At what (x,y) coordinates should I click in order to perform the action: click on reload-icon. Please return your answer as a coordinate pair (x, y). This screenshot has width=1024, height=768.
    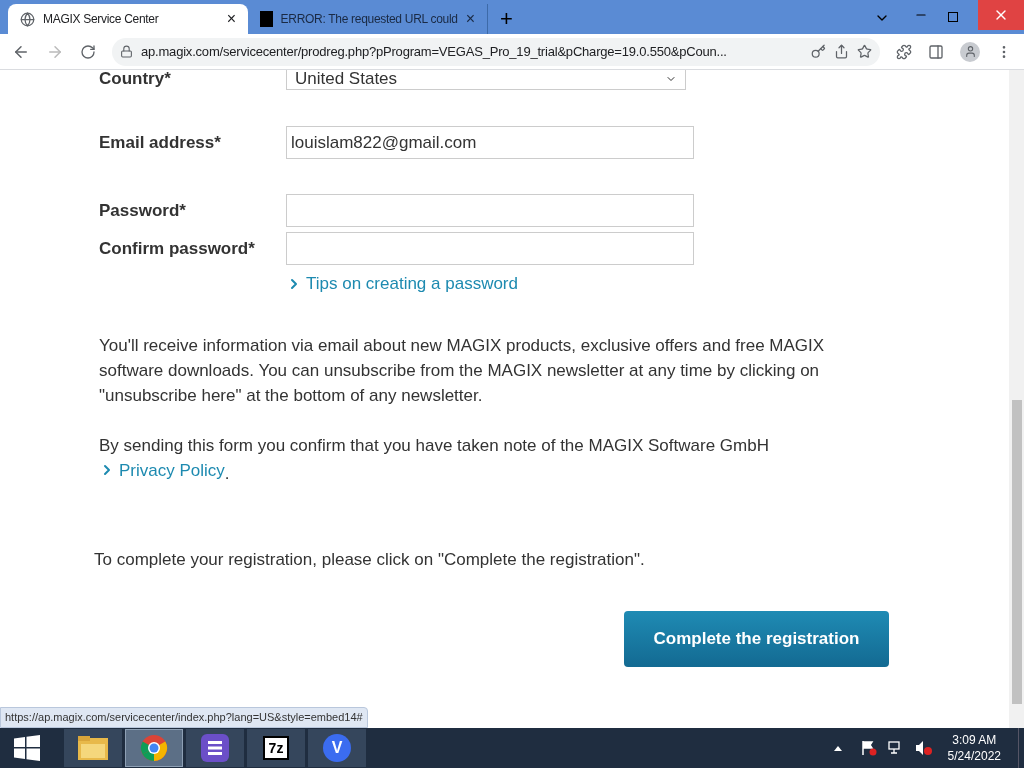
    Looking at the image, I should click on (88, 51).